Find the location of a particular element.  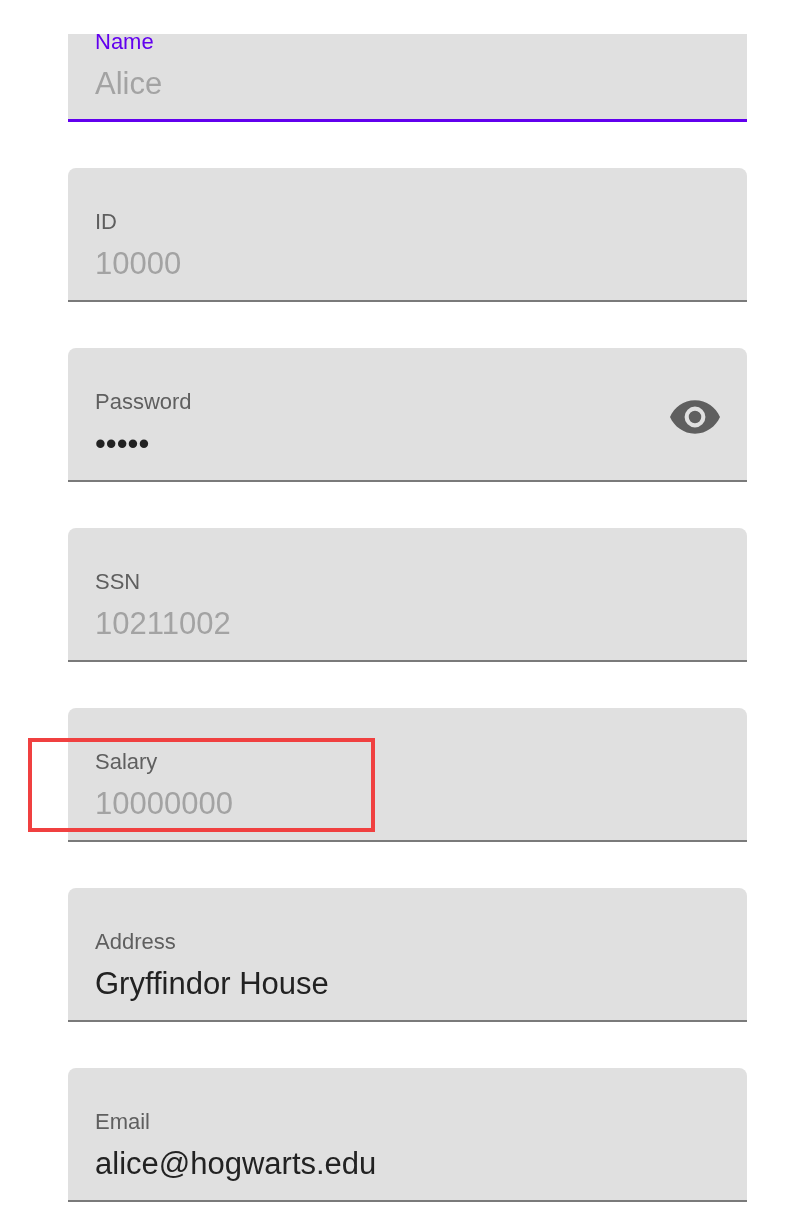

field-label: Address is located at coordinates (135, 942).